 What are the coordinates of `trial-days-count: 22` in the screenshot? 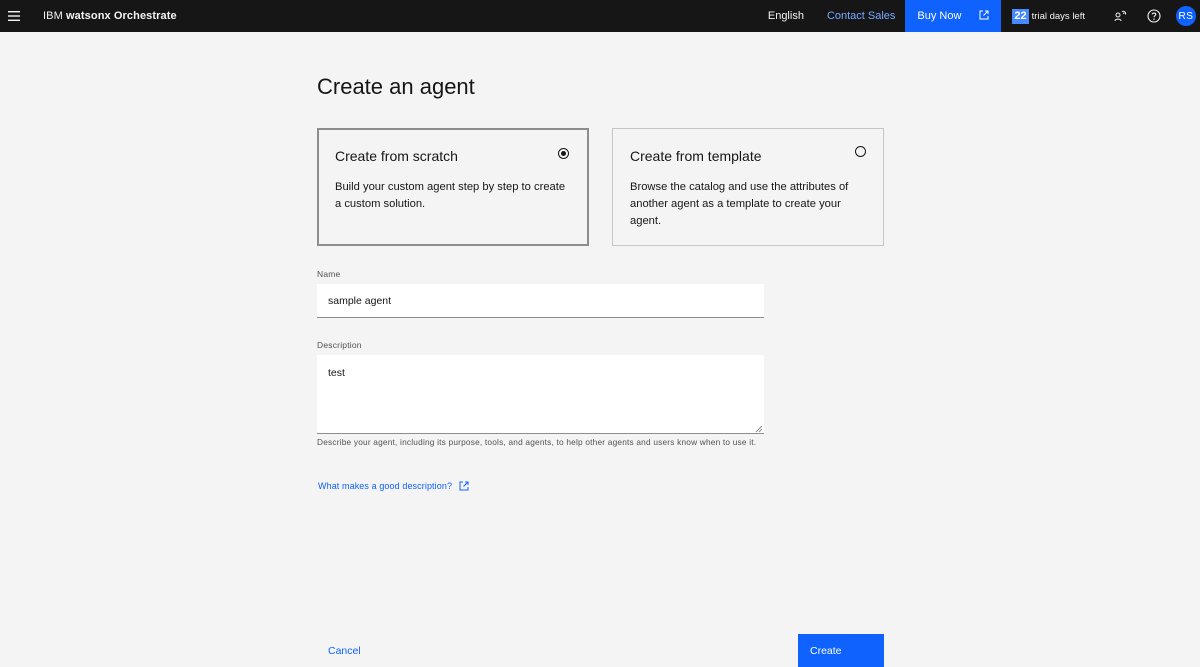 It's located at (1020, 16).